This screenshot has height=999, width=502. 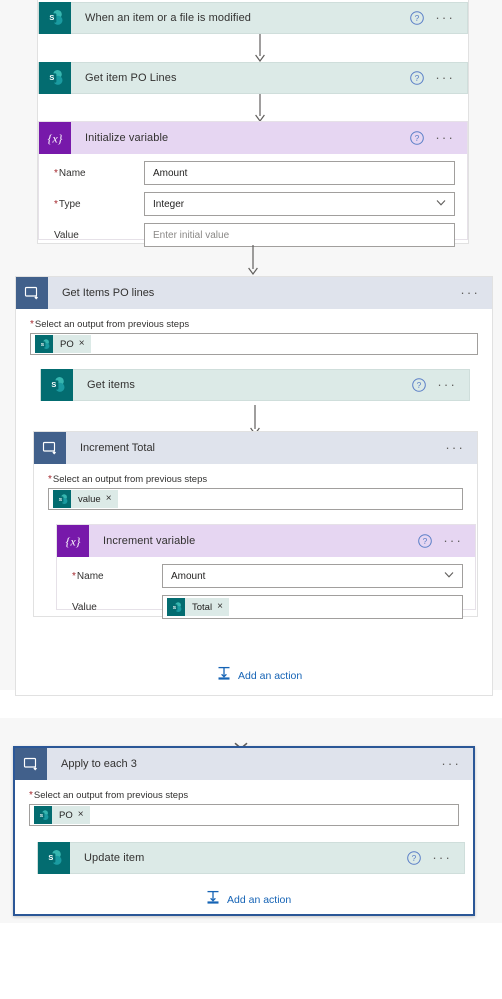 What do you see at coordinates (253, 138) in the screenshot?
I see `initialize-variable-header: {x} Initialize variable ? ···` at bounding box center [253, 138].